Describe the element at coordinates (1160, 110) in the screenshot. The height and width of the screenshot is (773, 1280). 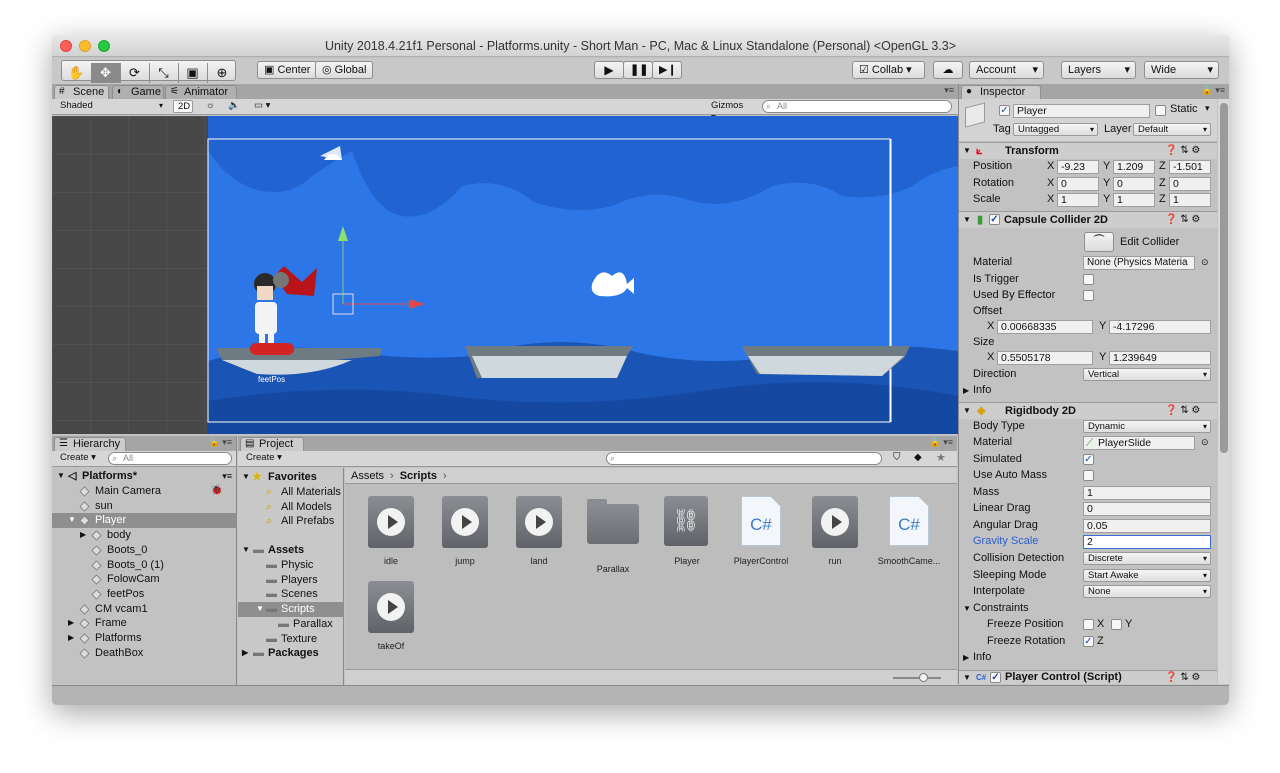
I see `static-checkbox` at that location.